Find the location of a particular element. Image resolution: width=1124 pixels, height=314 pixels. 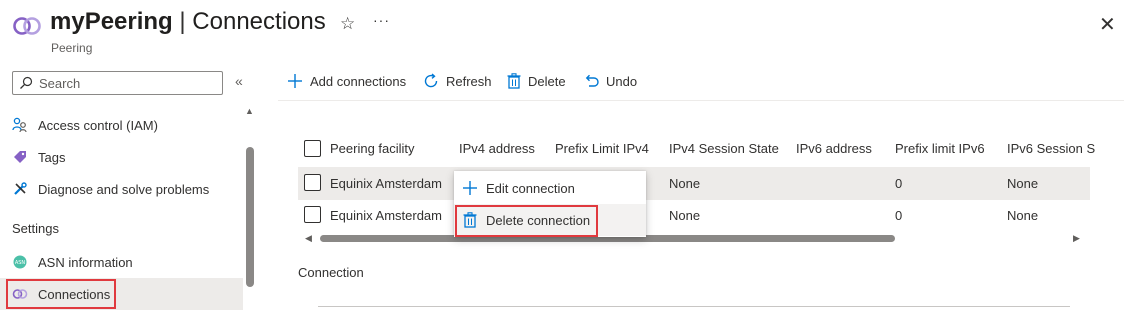

add-connections-button: Add connections is located at coordinates (346, 81).